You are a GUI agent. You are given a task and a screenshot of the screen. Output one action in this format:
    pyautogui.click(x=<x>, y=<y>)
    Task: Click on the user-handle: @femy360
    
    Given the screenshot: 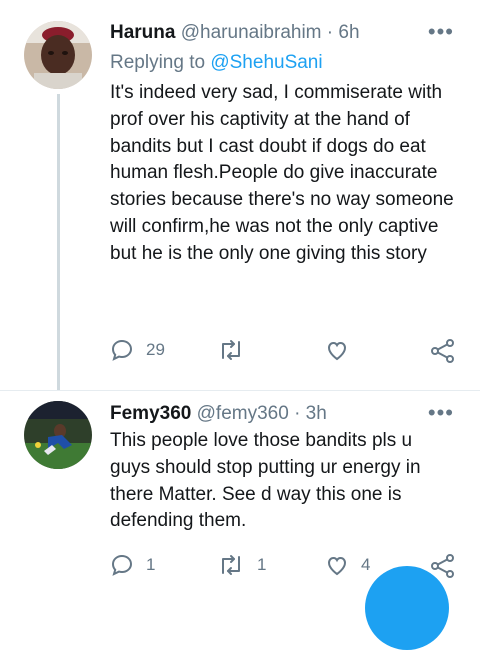 What is the action you would take?
    pyautogui.click(x=243, y=413)
    